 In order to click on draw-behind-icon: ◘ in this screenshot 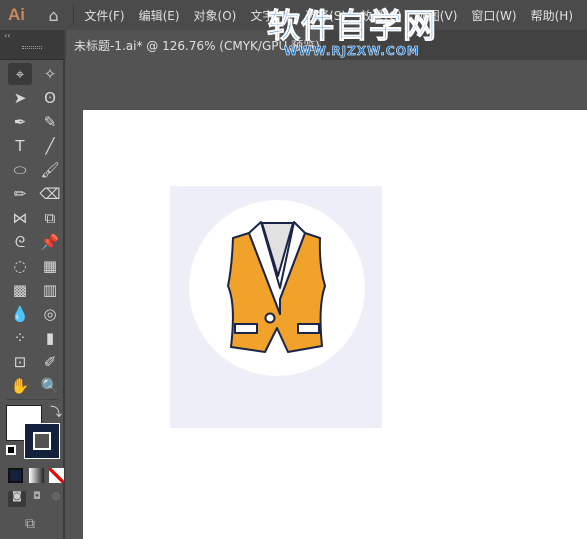, I will do `click(37, 499)`.